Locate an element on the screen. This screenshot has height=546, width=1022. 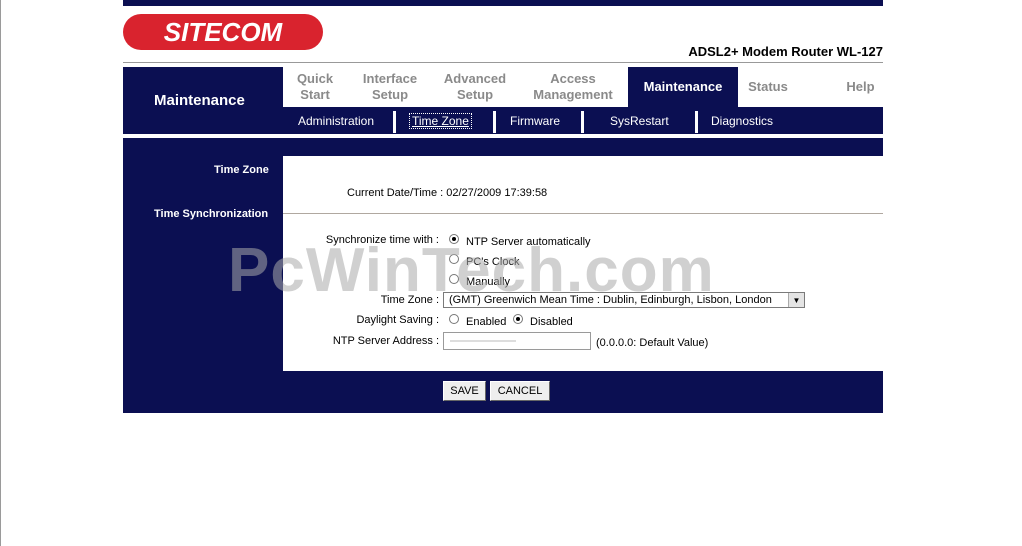
section-divider is located at coordinates (583, 213).